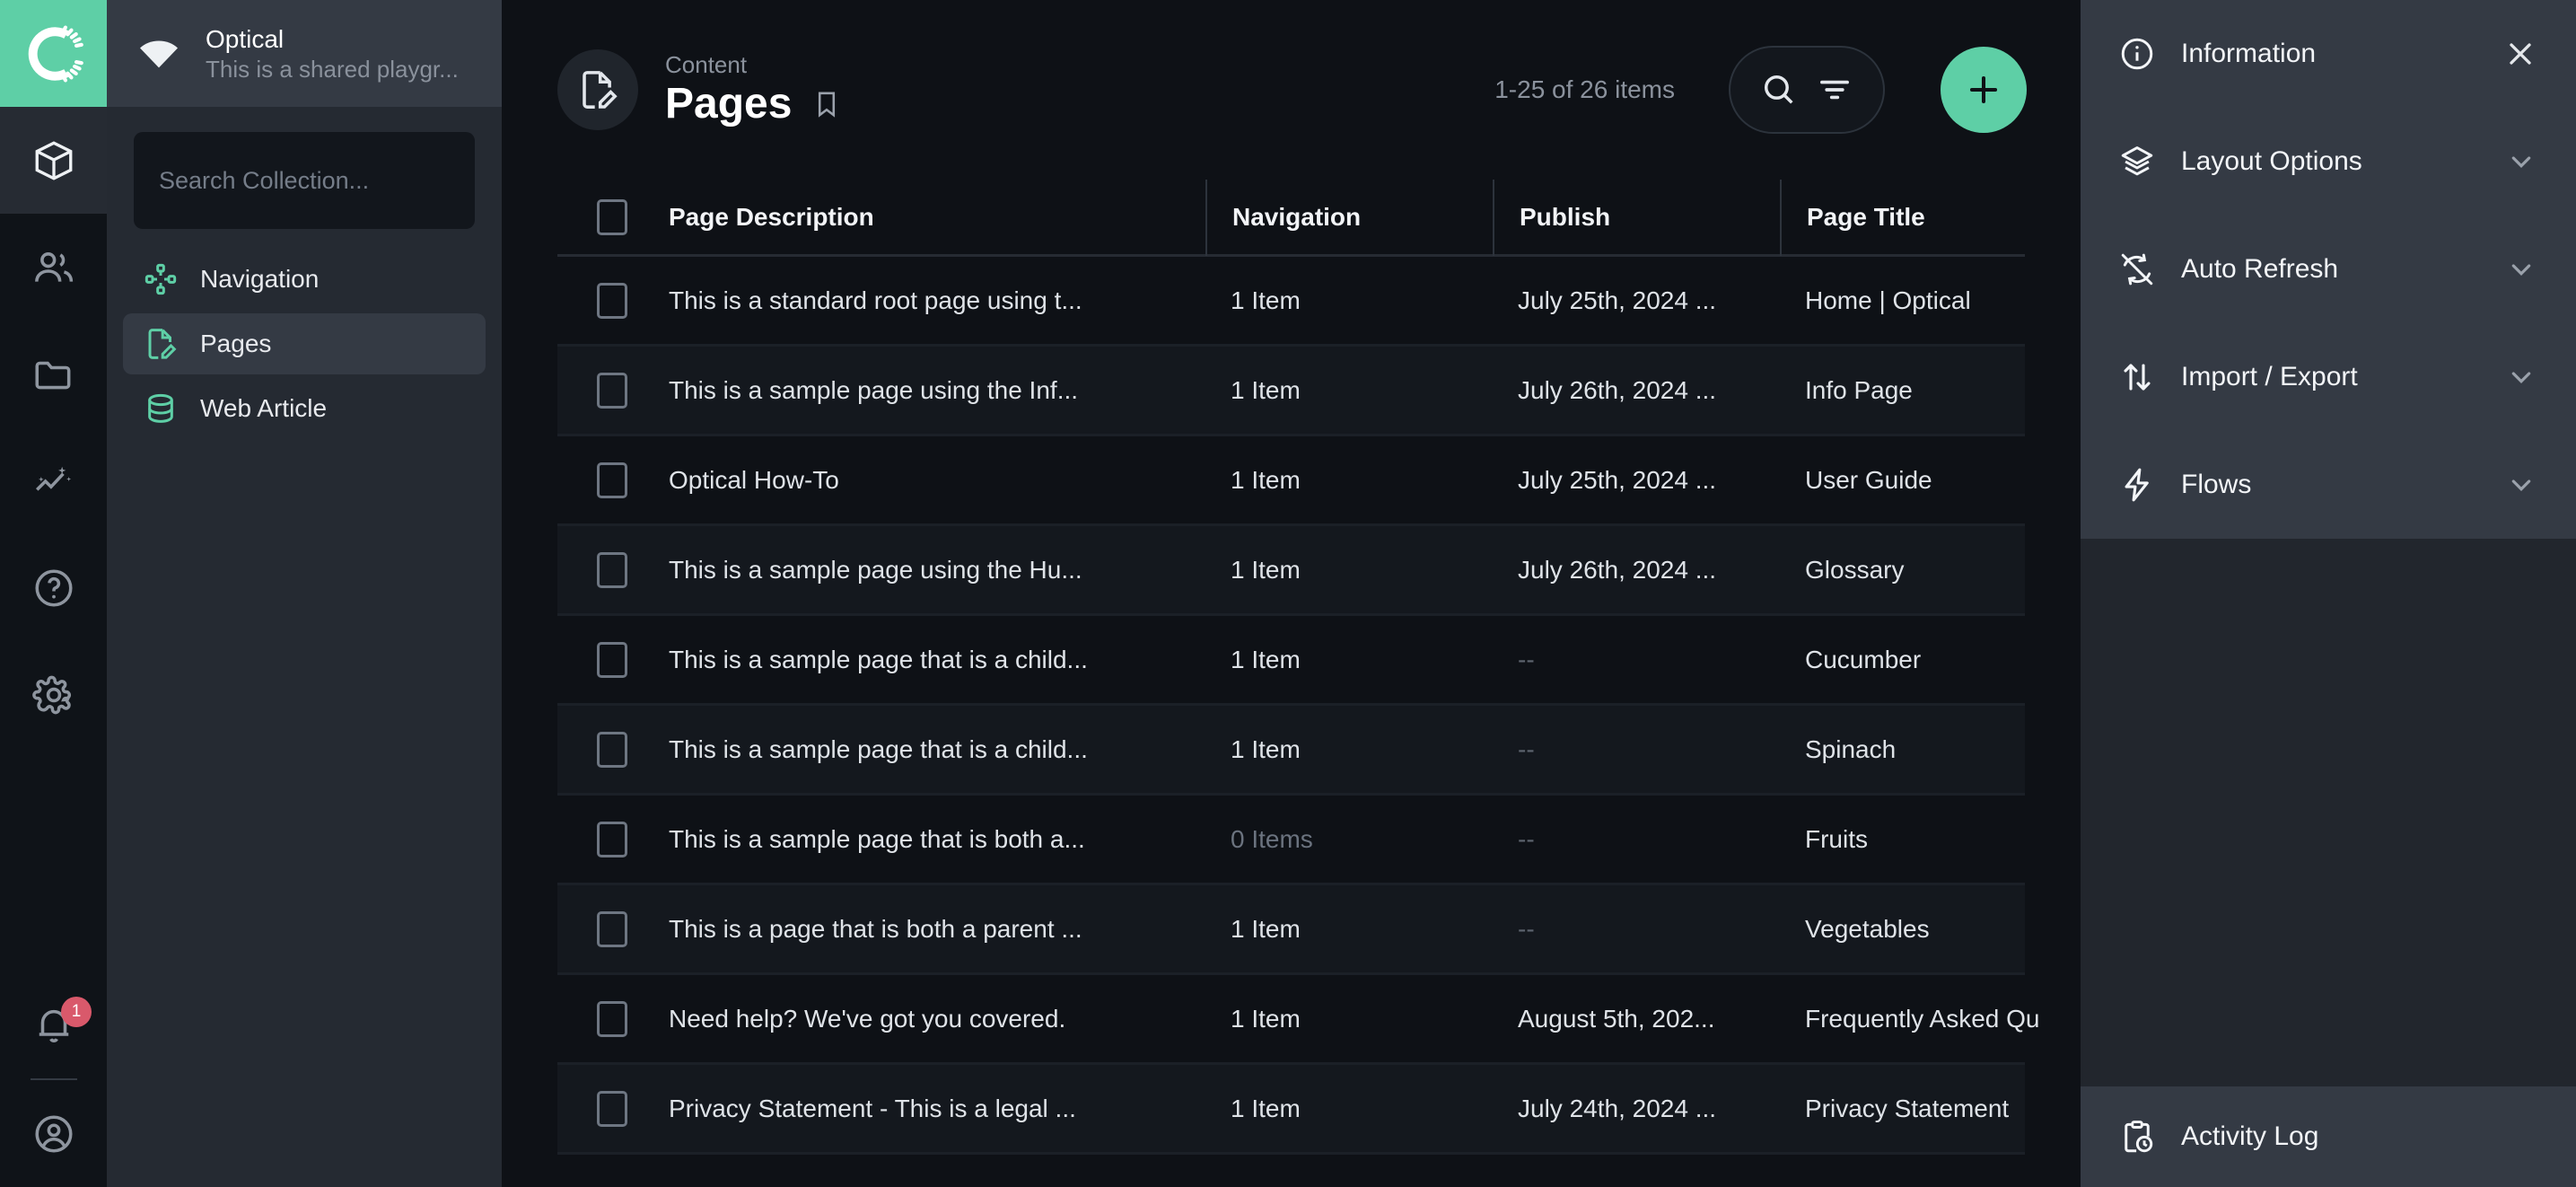  What do you see at coordinates (2328, 161) in the screenshot?
I see `panel-section-layout-options: Layout Options` at bounding box center [2328, 161].